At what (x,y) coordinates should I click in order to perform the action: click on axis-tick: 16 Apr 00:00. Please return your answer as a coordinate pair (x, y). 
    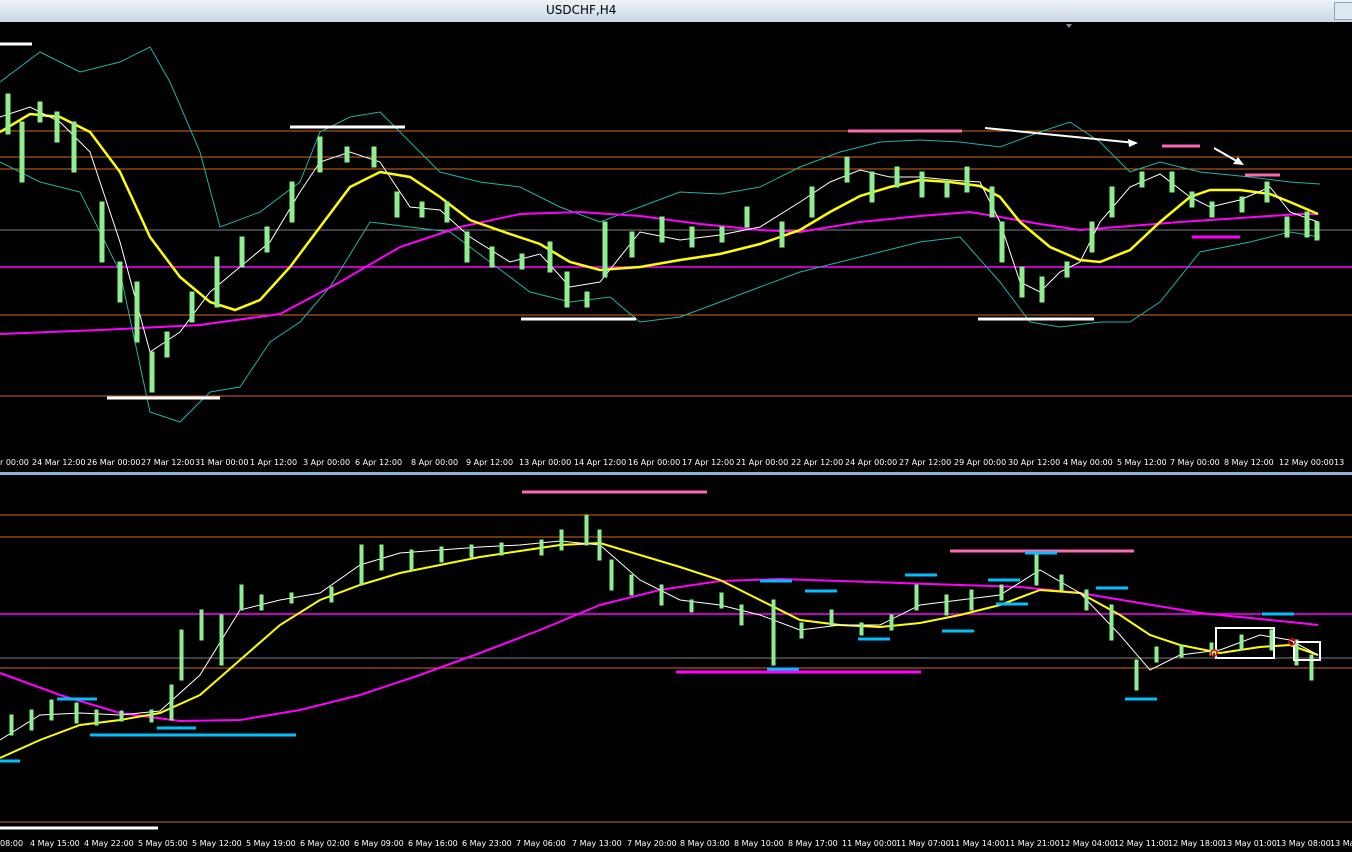
    Looking at the image, I should click on (654, 462).